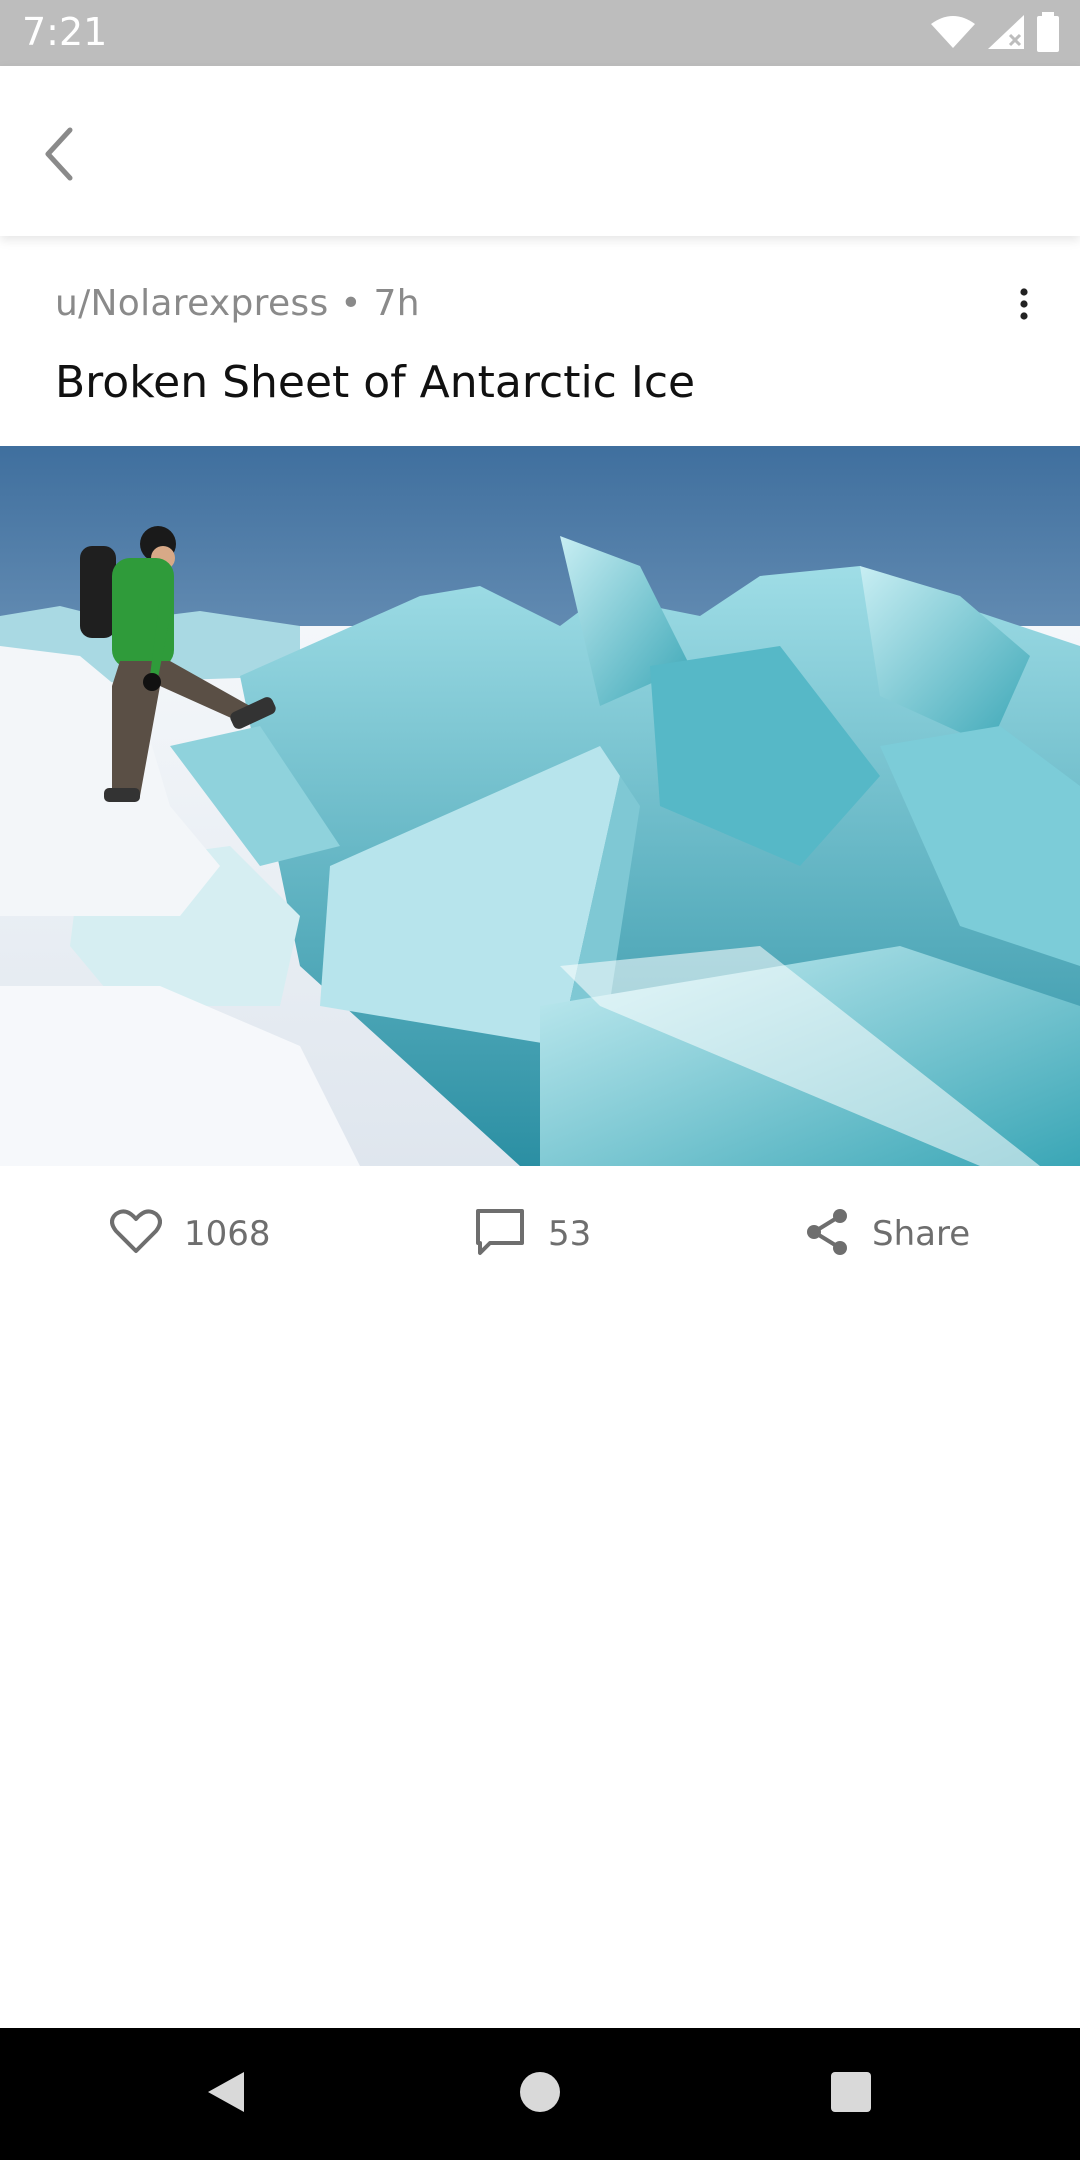 This screenshot has height=2160, width=1080. I want to click on status-bar: 7:21, so click(540, 33).